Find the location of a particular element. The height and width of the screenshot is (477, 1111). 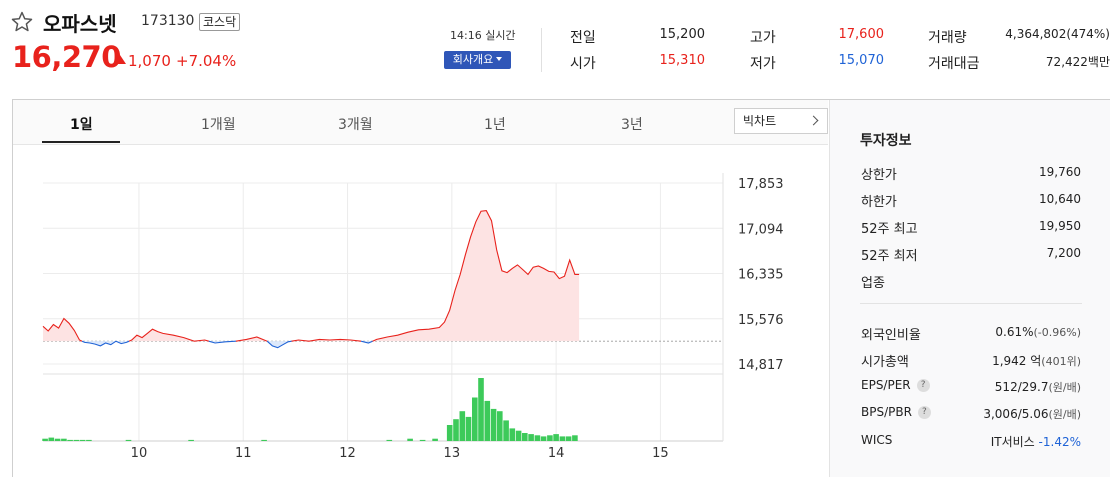

eps-per-extra: (원/배) is located at coordinates (1064, 387).